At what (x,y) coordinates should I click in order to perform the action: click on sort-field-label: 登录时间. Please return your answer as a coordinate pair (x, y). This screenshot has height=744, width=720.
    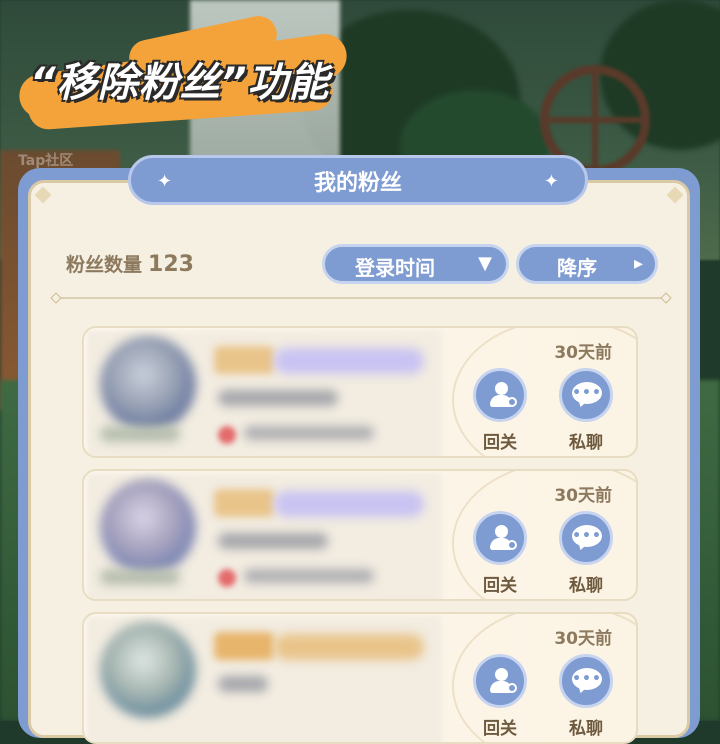
    Looking at the image, I should click on (395, 268).